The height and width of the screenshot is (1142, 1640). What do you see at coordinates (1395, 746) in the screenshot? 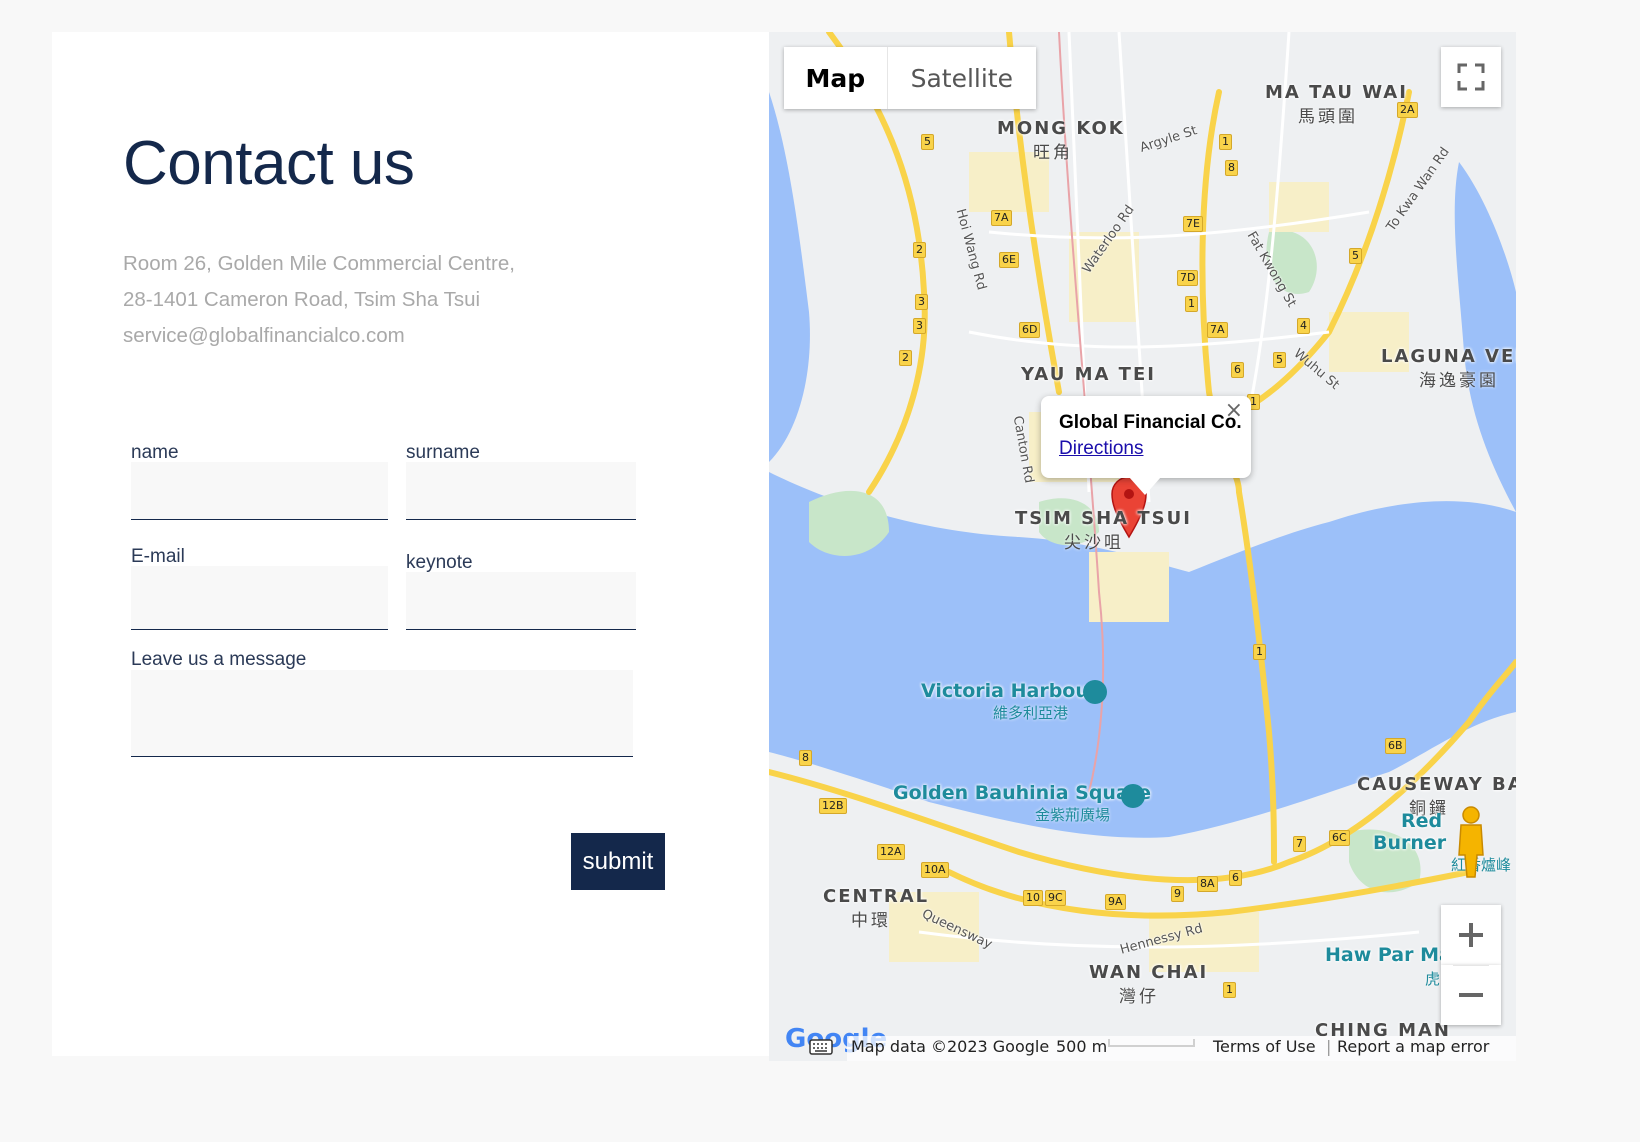
I see `route-shield: 6B` at bounding box center [1395, 746].